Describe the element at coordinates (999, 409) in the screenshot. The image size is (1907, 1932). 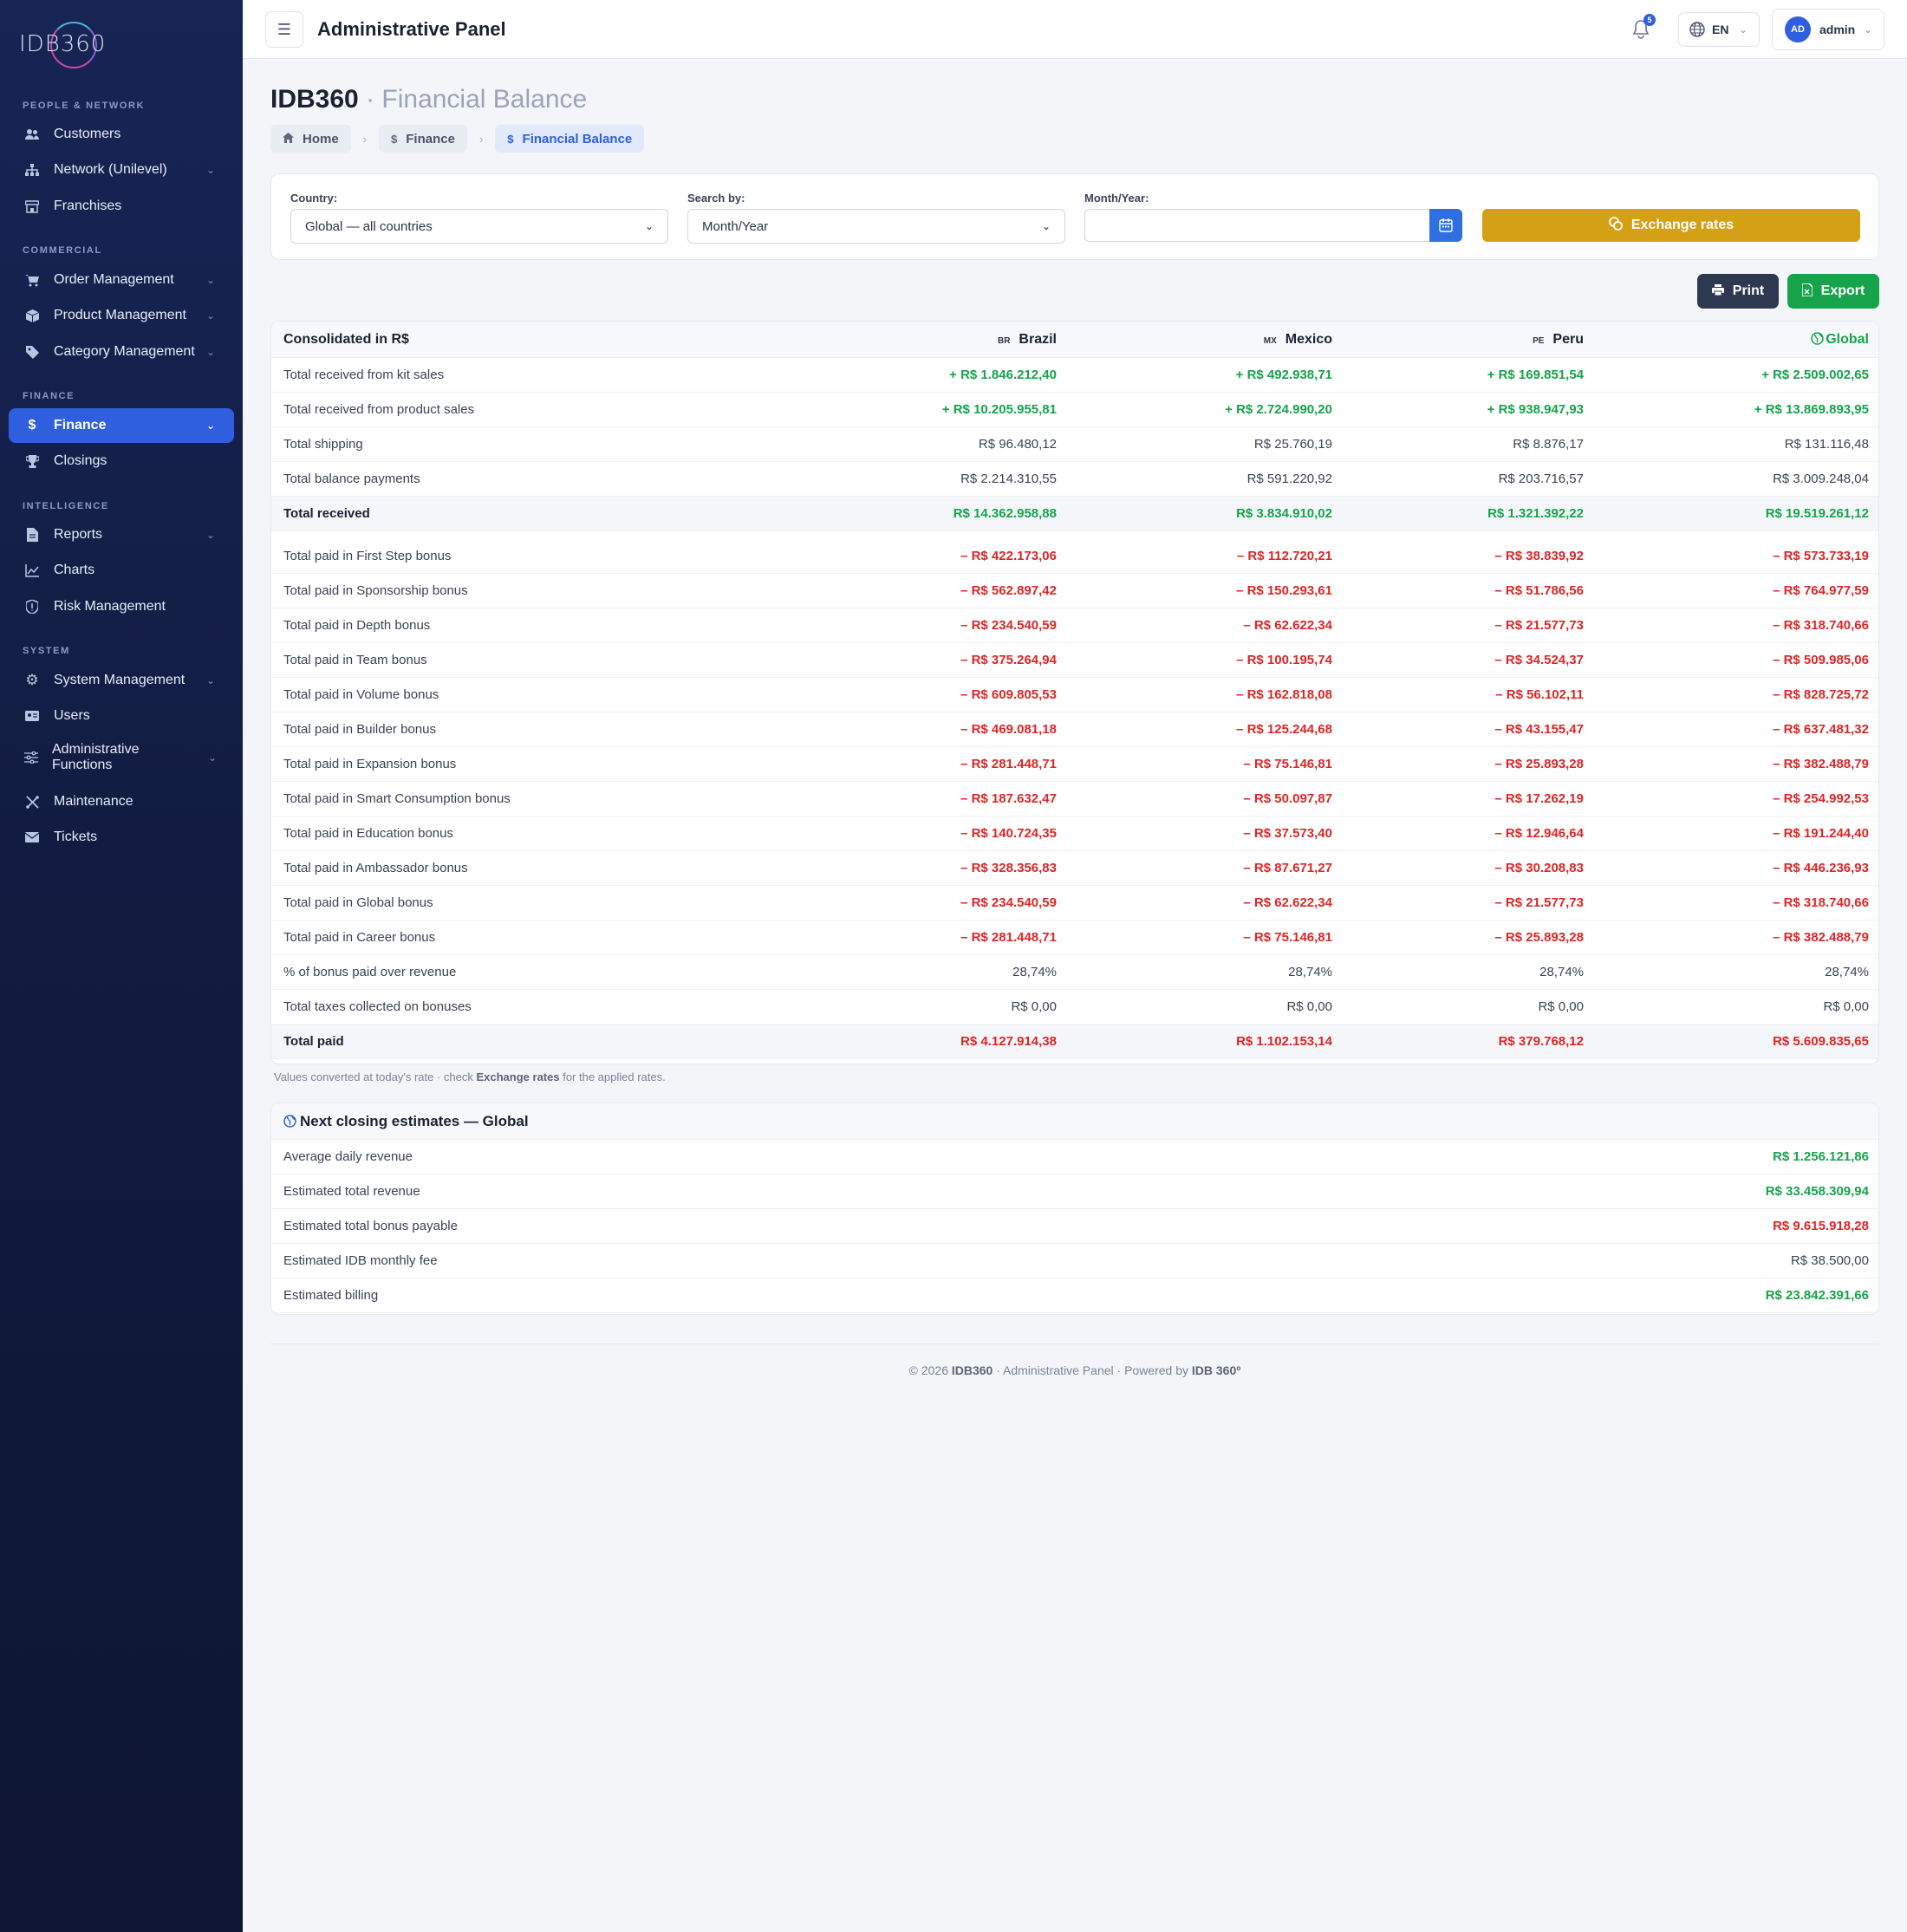
I see `cell-value: + R$ 10.205.955,81` at that location.